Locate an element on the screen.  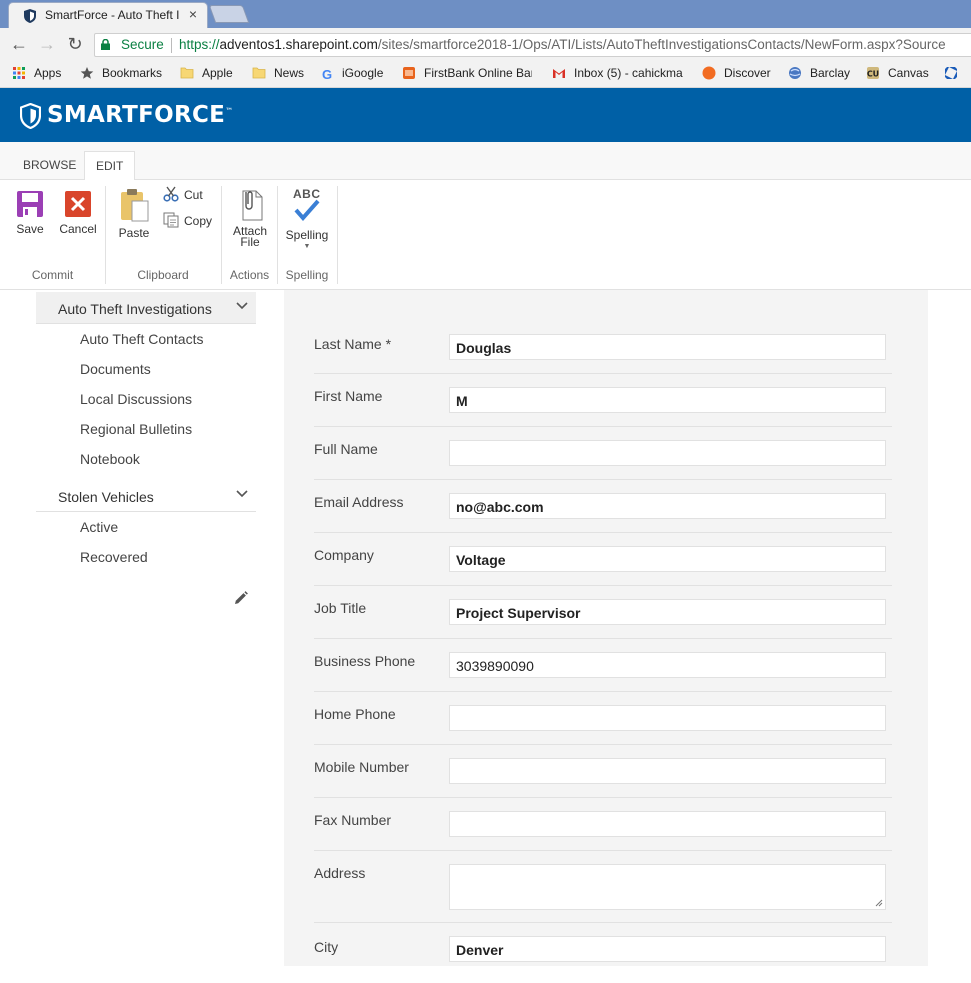
nav-heading-label: Auto Theft Investigations is located at coordinates (135, 309).